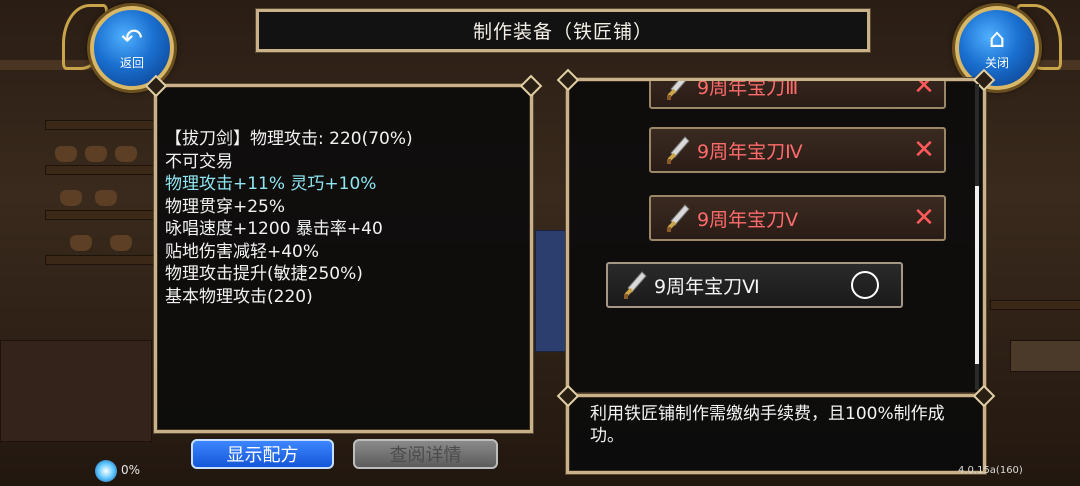 The height and width of the screenshot is (486, 1080). What do you see at coordinates (767, 425) in the screenshot?
I see `info-text: 利用铁匠铺制作需缴纳手续费，且100%制作成功。` at bounding box center [767, 425].